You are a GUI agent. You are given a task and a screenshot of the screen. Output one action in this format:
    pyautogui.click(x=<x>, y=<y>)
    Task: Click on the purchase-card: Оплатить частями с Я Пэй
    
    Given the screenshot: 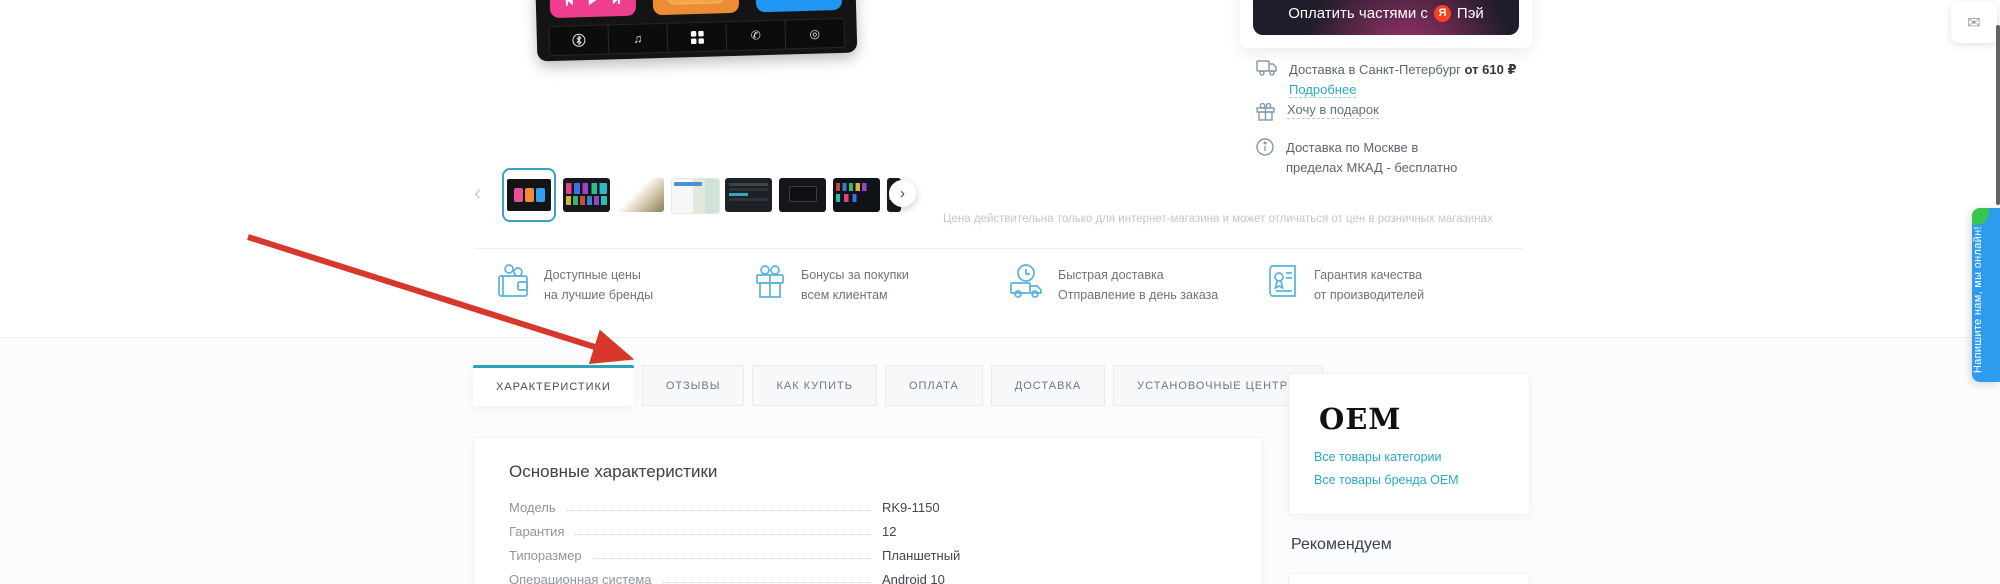 What is the action you would take?
    pyautogui.click(x=1386, y=24)
    